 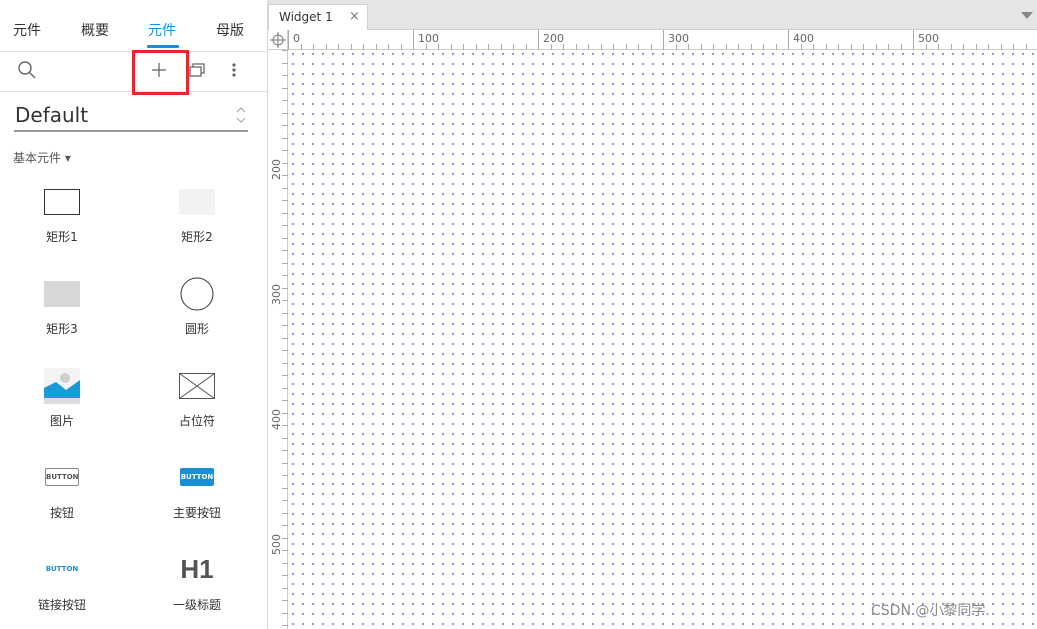 I want to click on annotation-highlight-box, so click(x=160, y=72).